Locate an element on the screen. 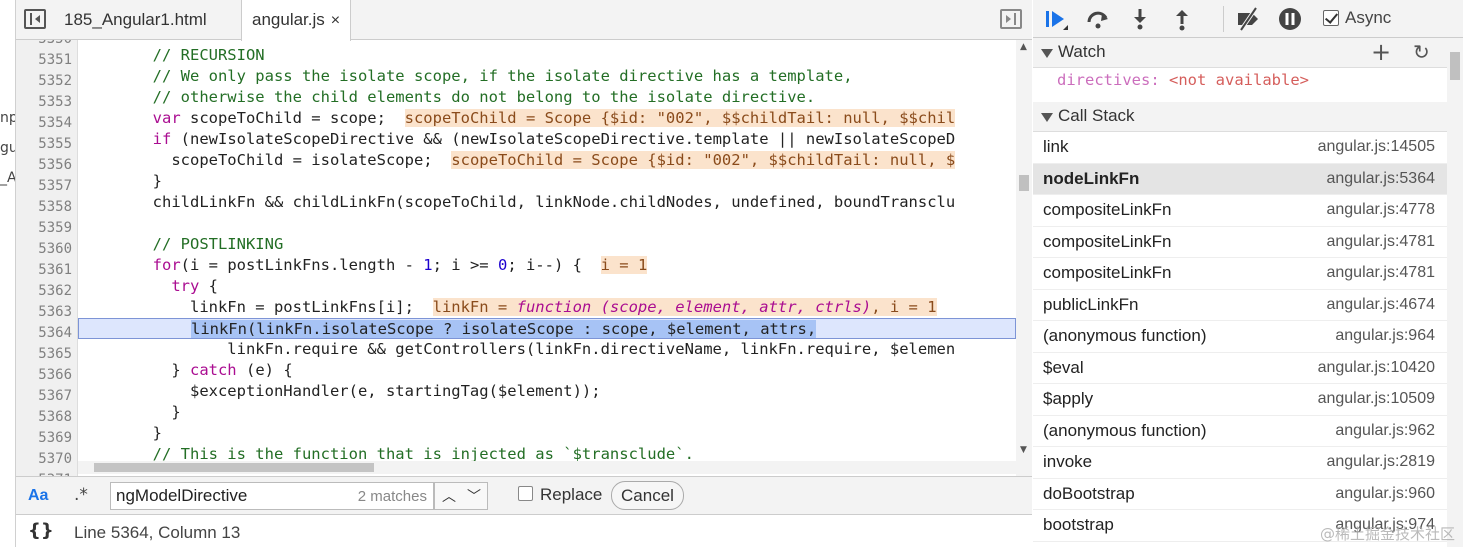 Image resolution: width=1463 pixels, height=547 pixels. async-checkbox is located at coordinates (1331, 18).